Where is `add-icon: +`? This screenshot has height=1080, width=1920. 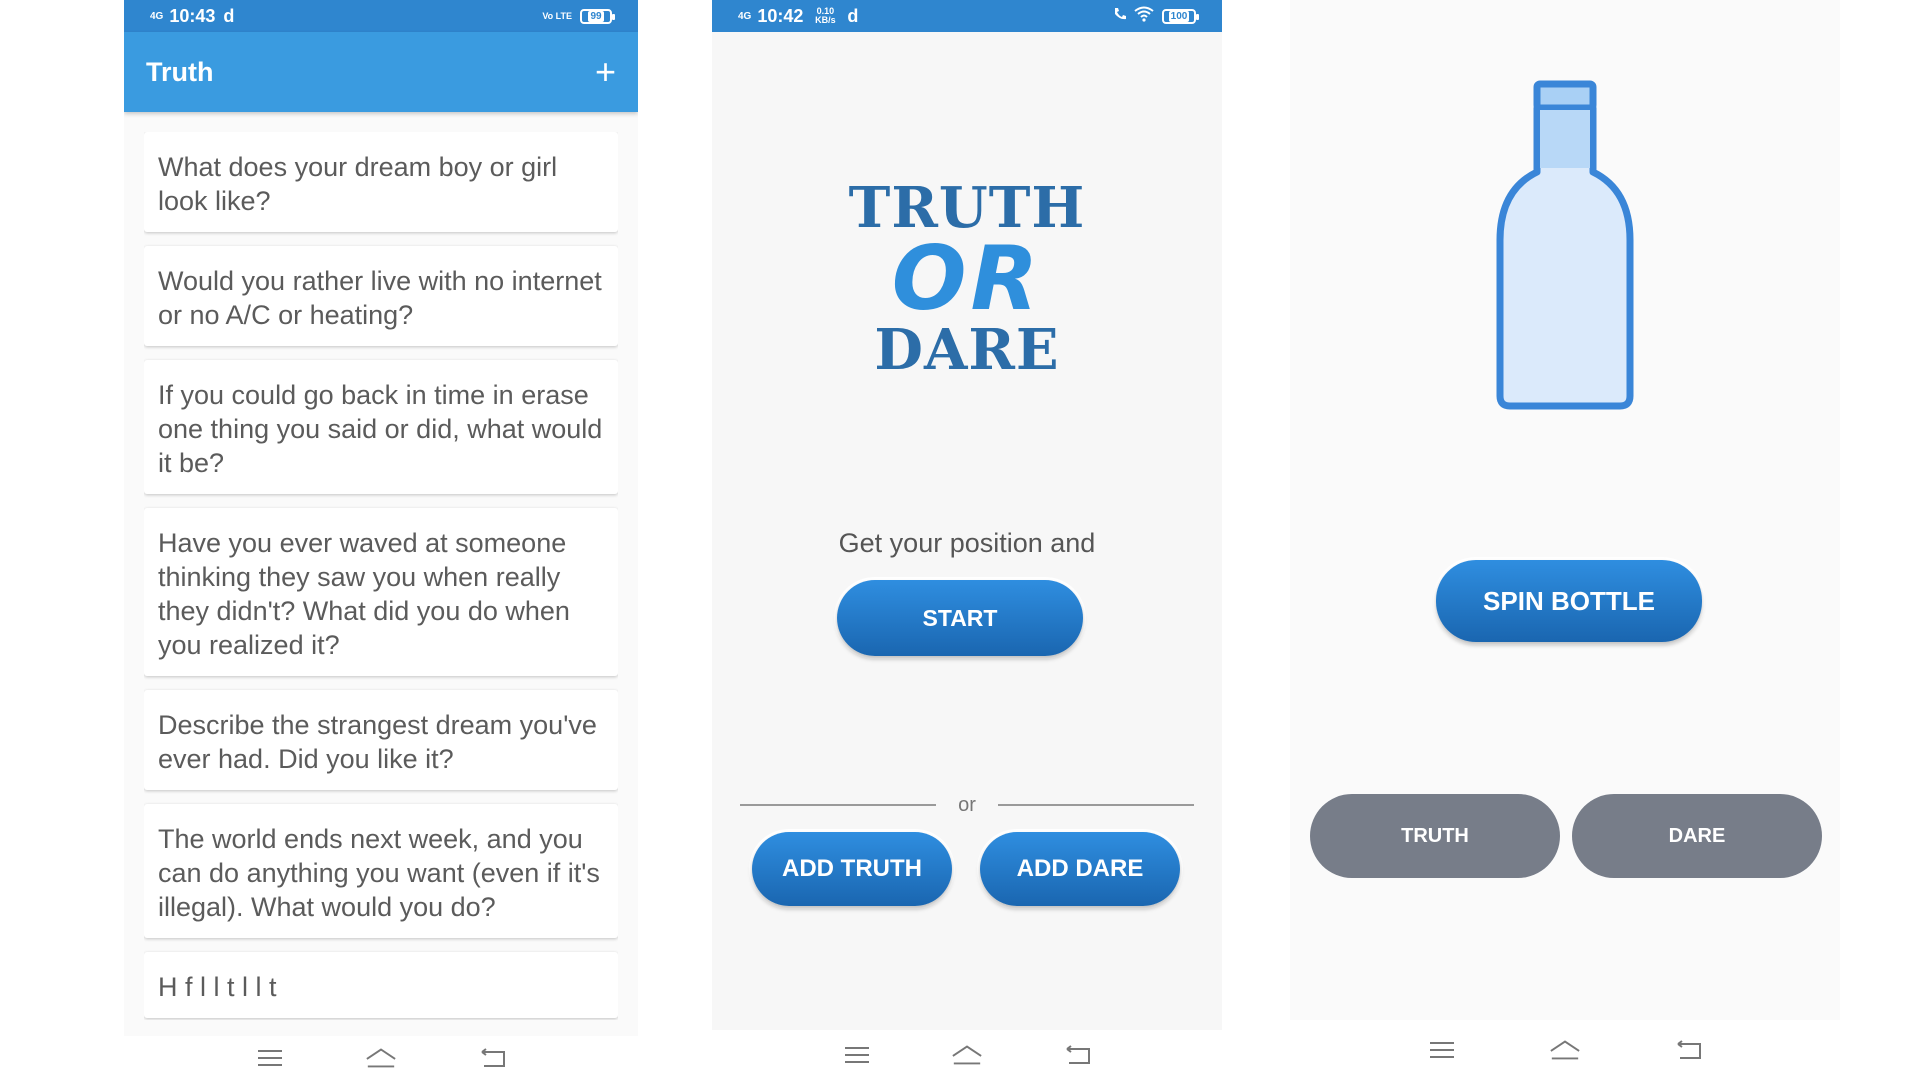 add-icon: + is located at coordinates (605, 72).